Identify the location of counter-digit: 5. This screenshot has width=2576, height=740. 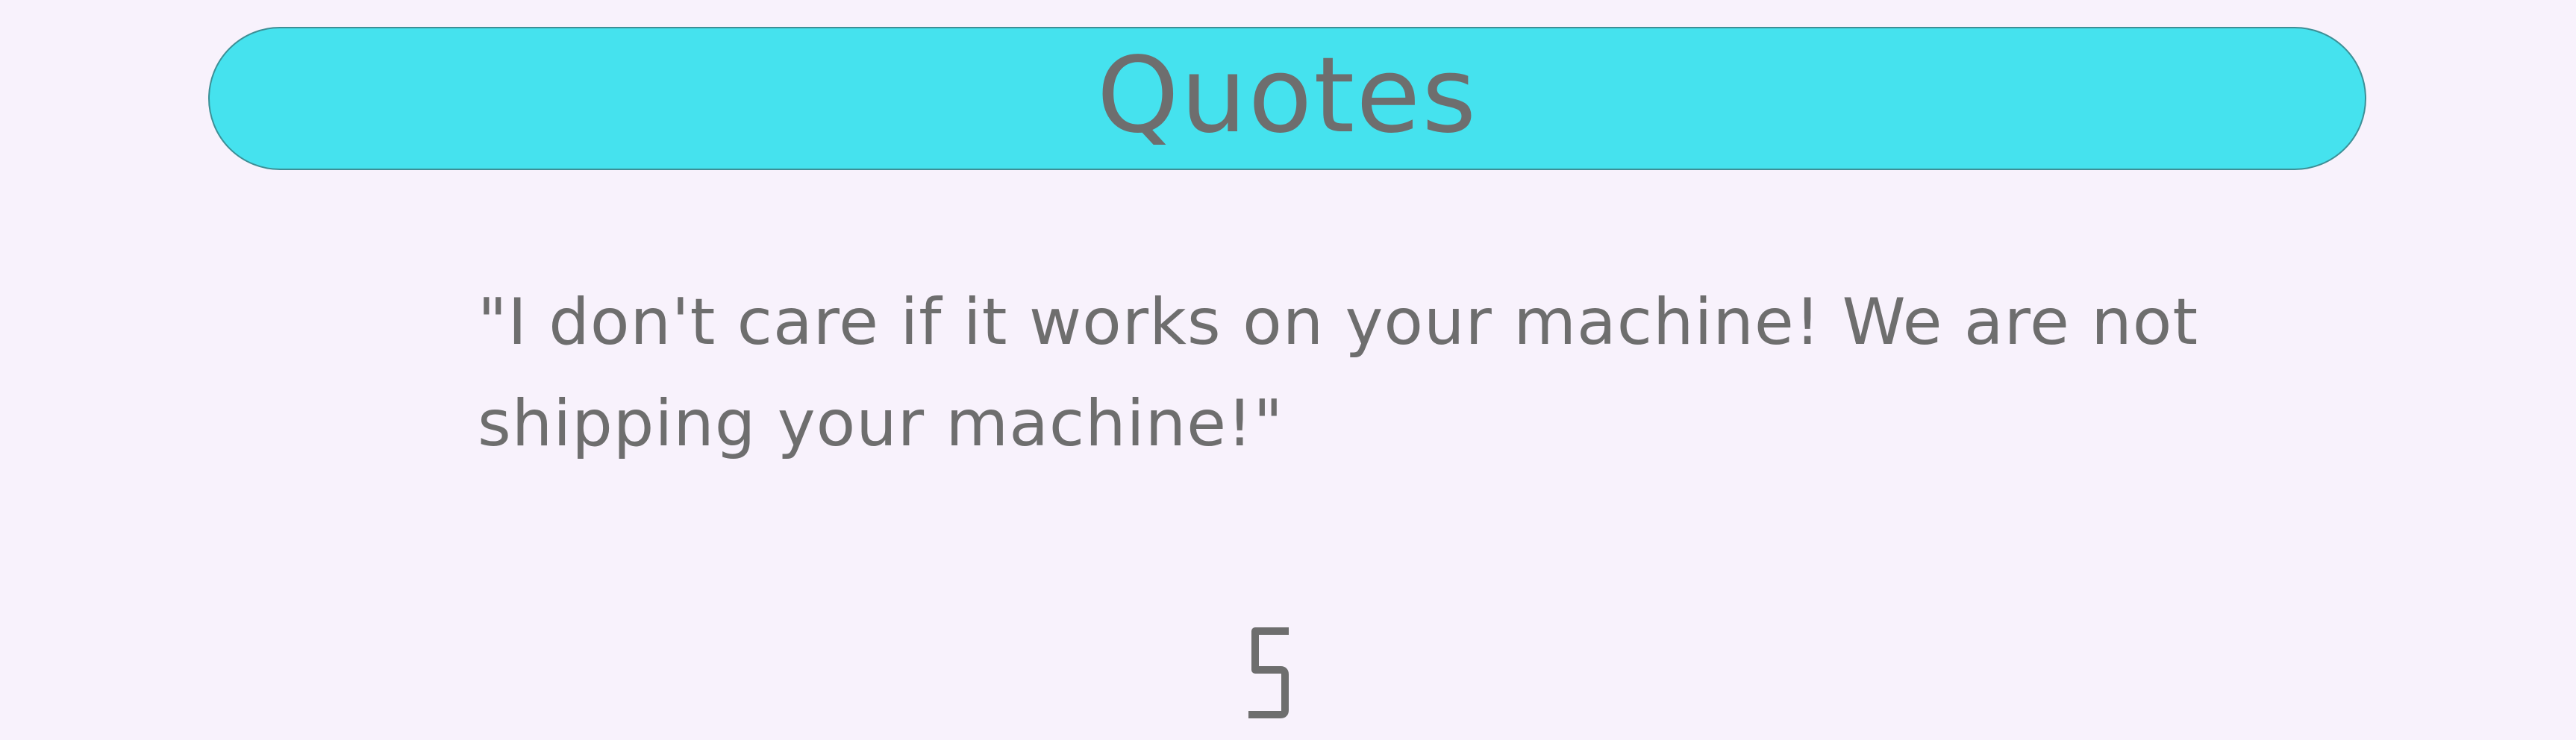
(1268, 672).